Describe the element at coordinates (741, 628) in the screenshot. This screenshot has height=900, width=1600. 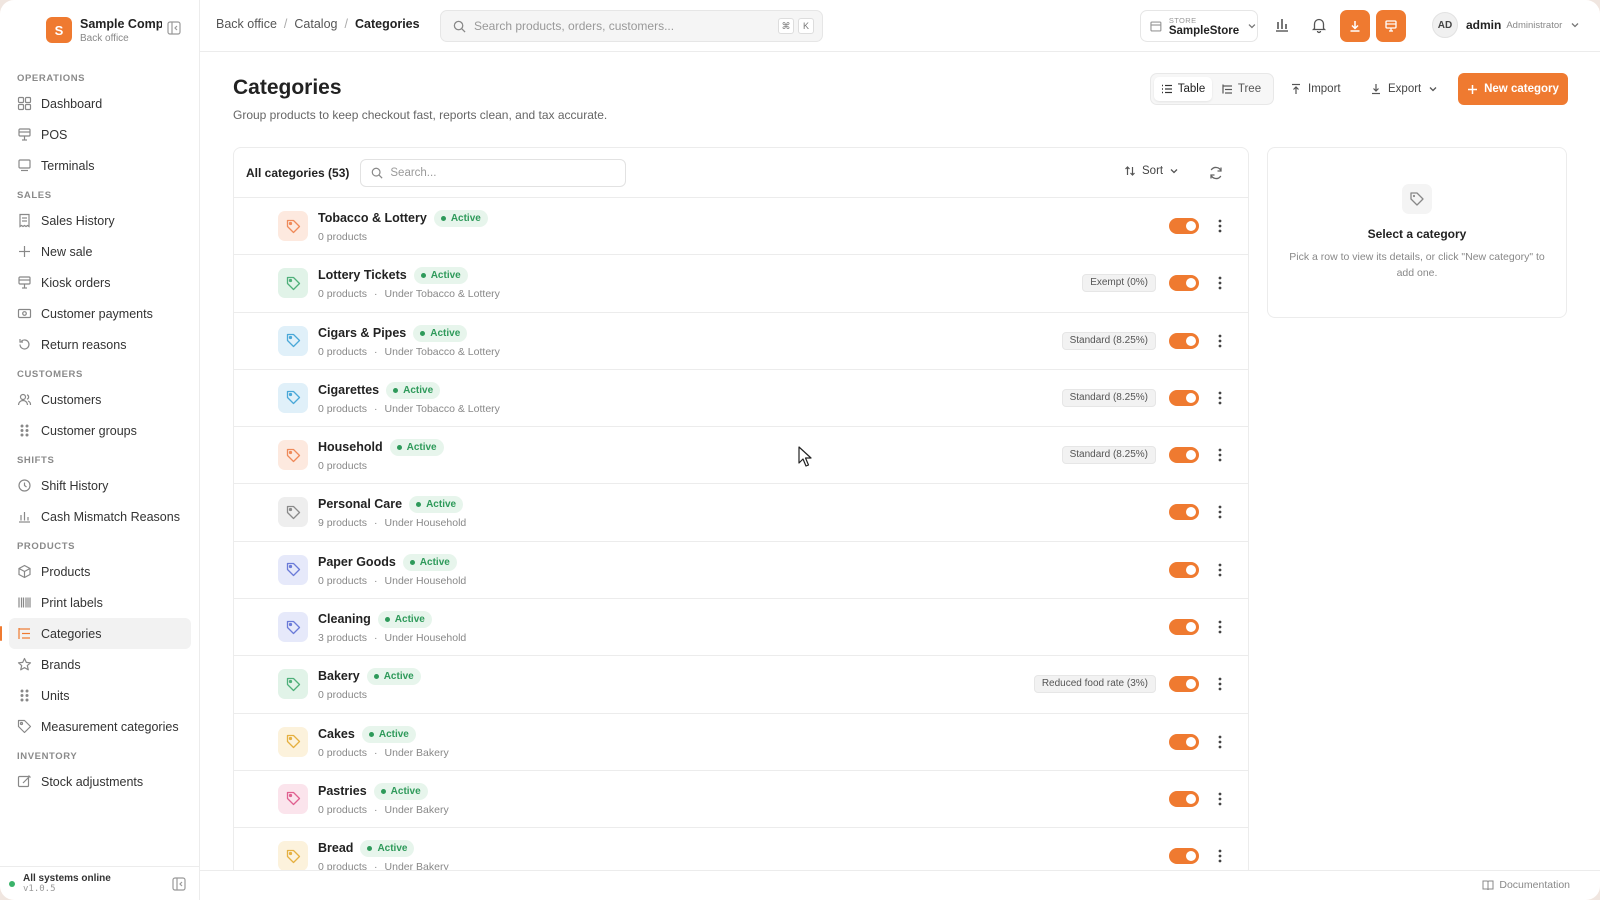
I see `table-row: Cleaning Active 3 products · Under Household` at that location.